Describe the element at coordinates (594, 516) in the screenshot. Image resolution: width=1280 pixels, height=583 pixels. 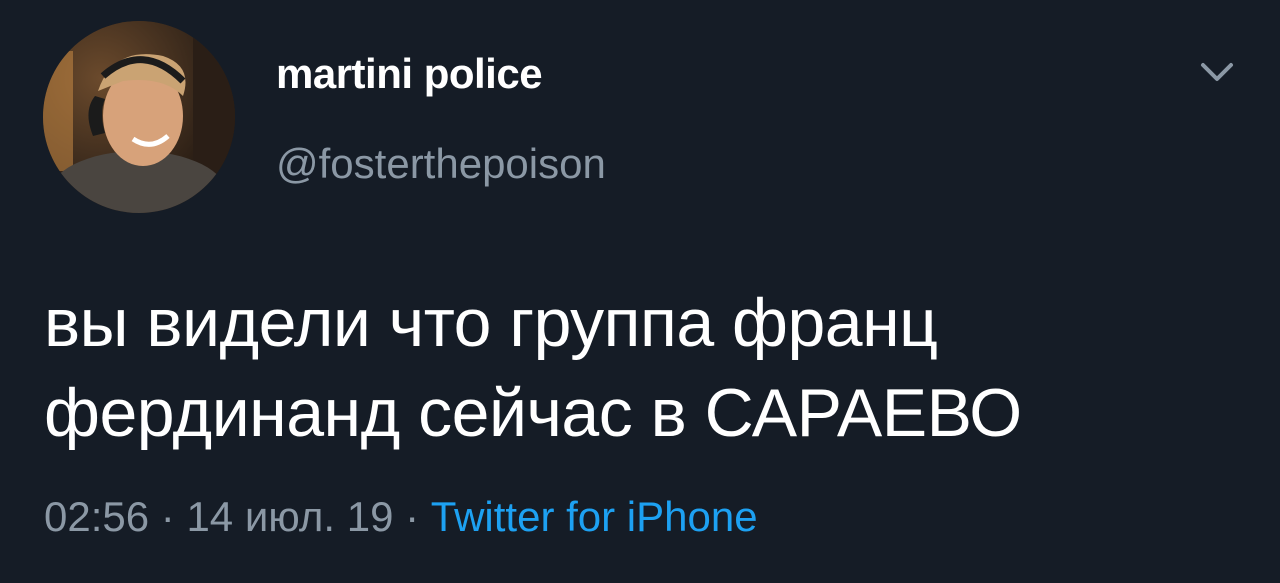
I see `tweet-source-link: Twitter for iPhone` at that location.